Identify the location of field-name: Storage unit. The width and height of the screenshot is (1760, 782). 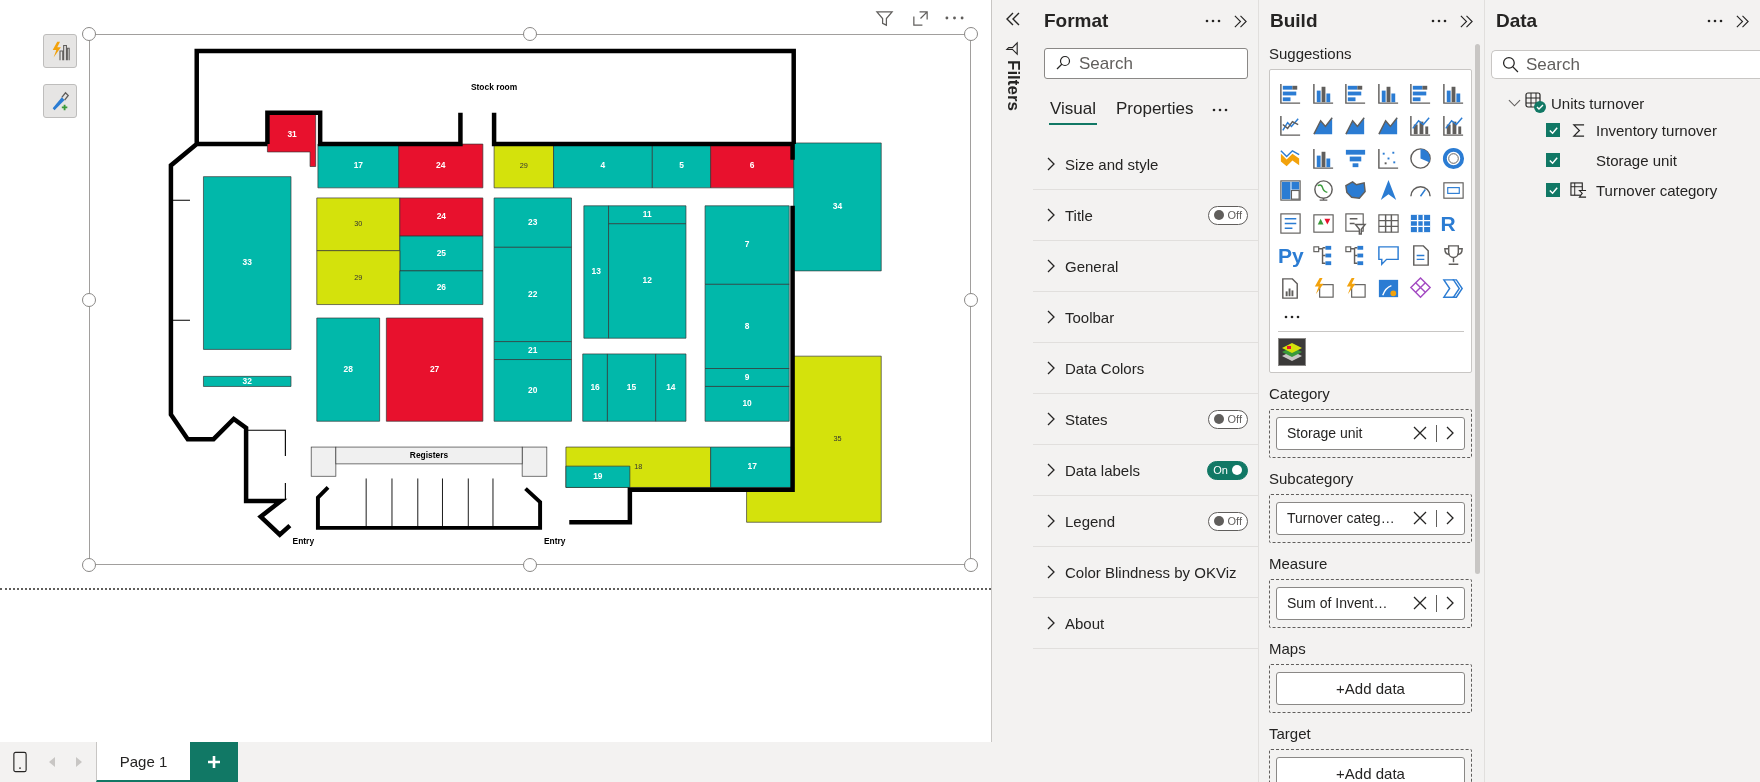
(1636, 160).